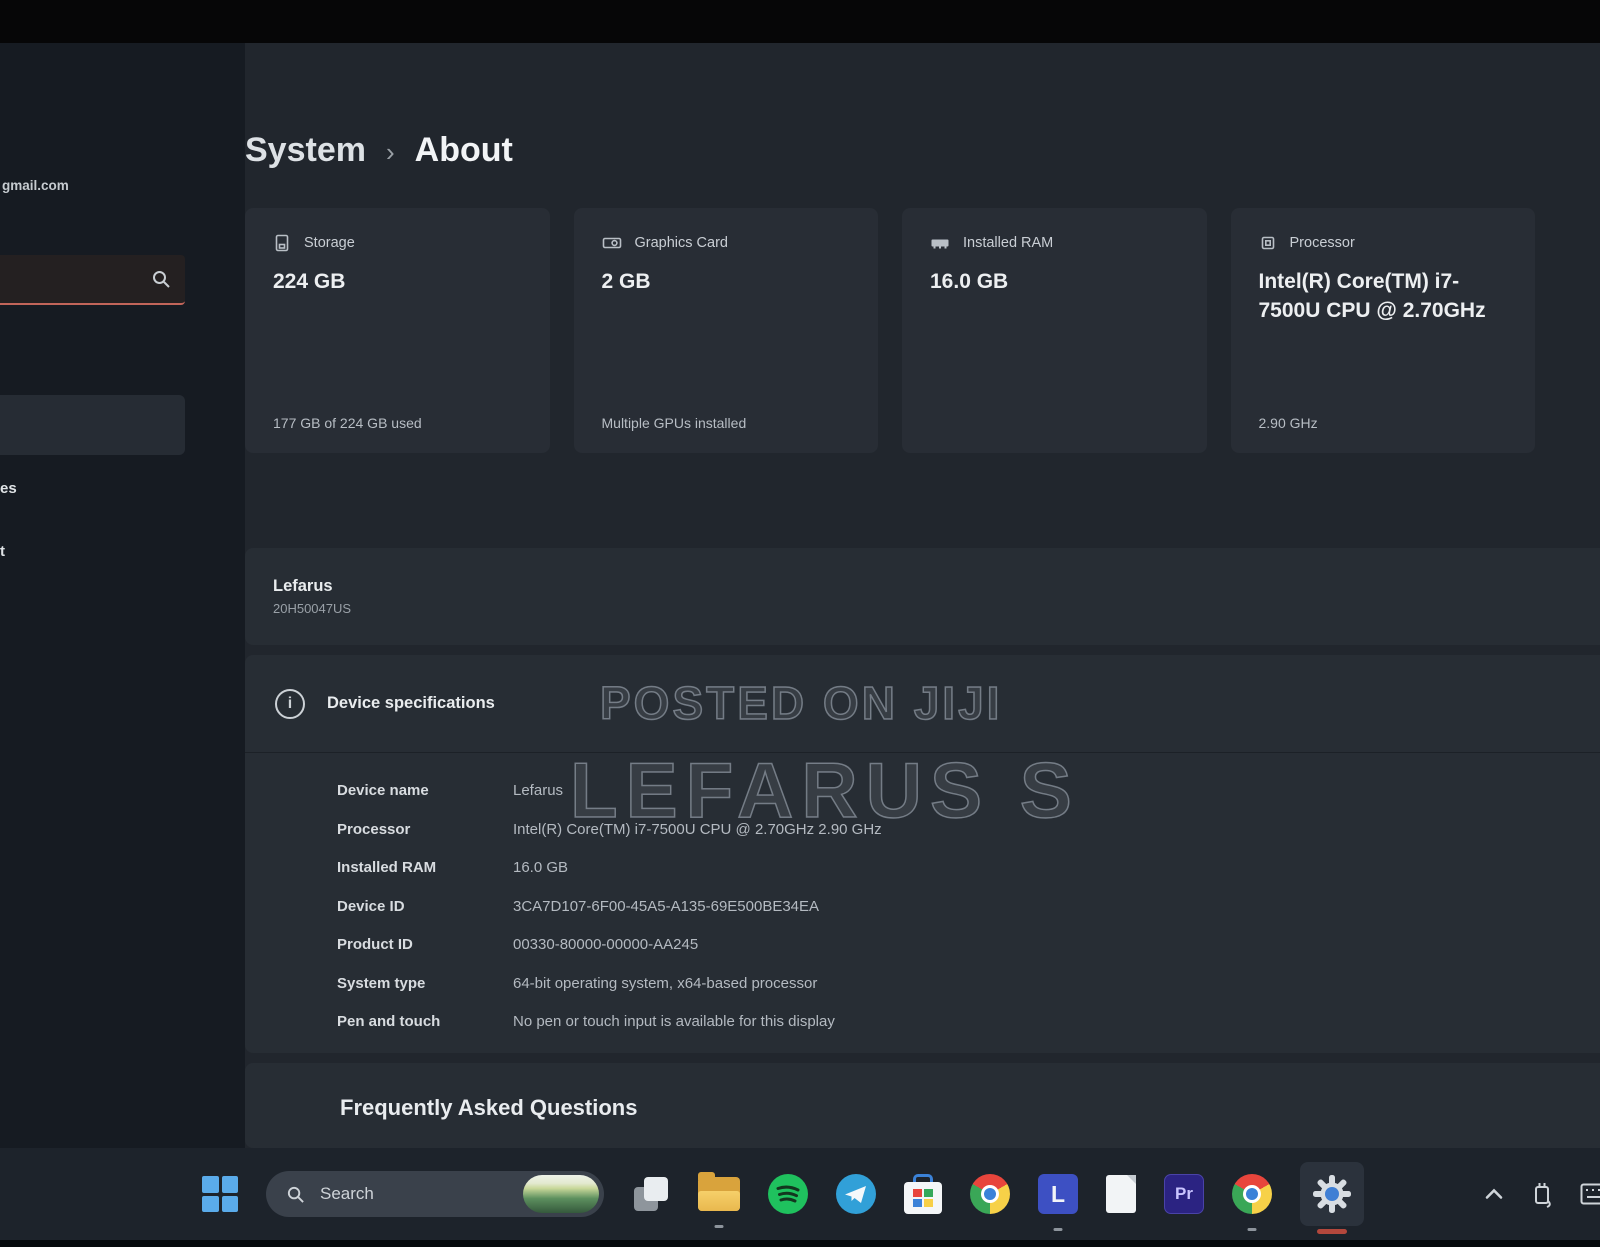 The image size is (1600, 1247). I want to click on chrome-button, so click(990, 1194).